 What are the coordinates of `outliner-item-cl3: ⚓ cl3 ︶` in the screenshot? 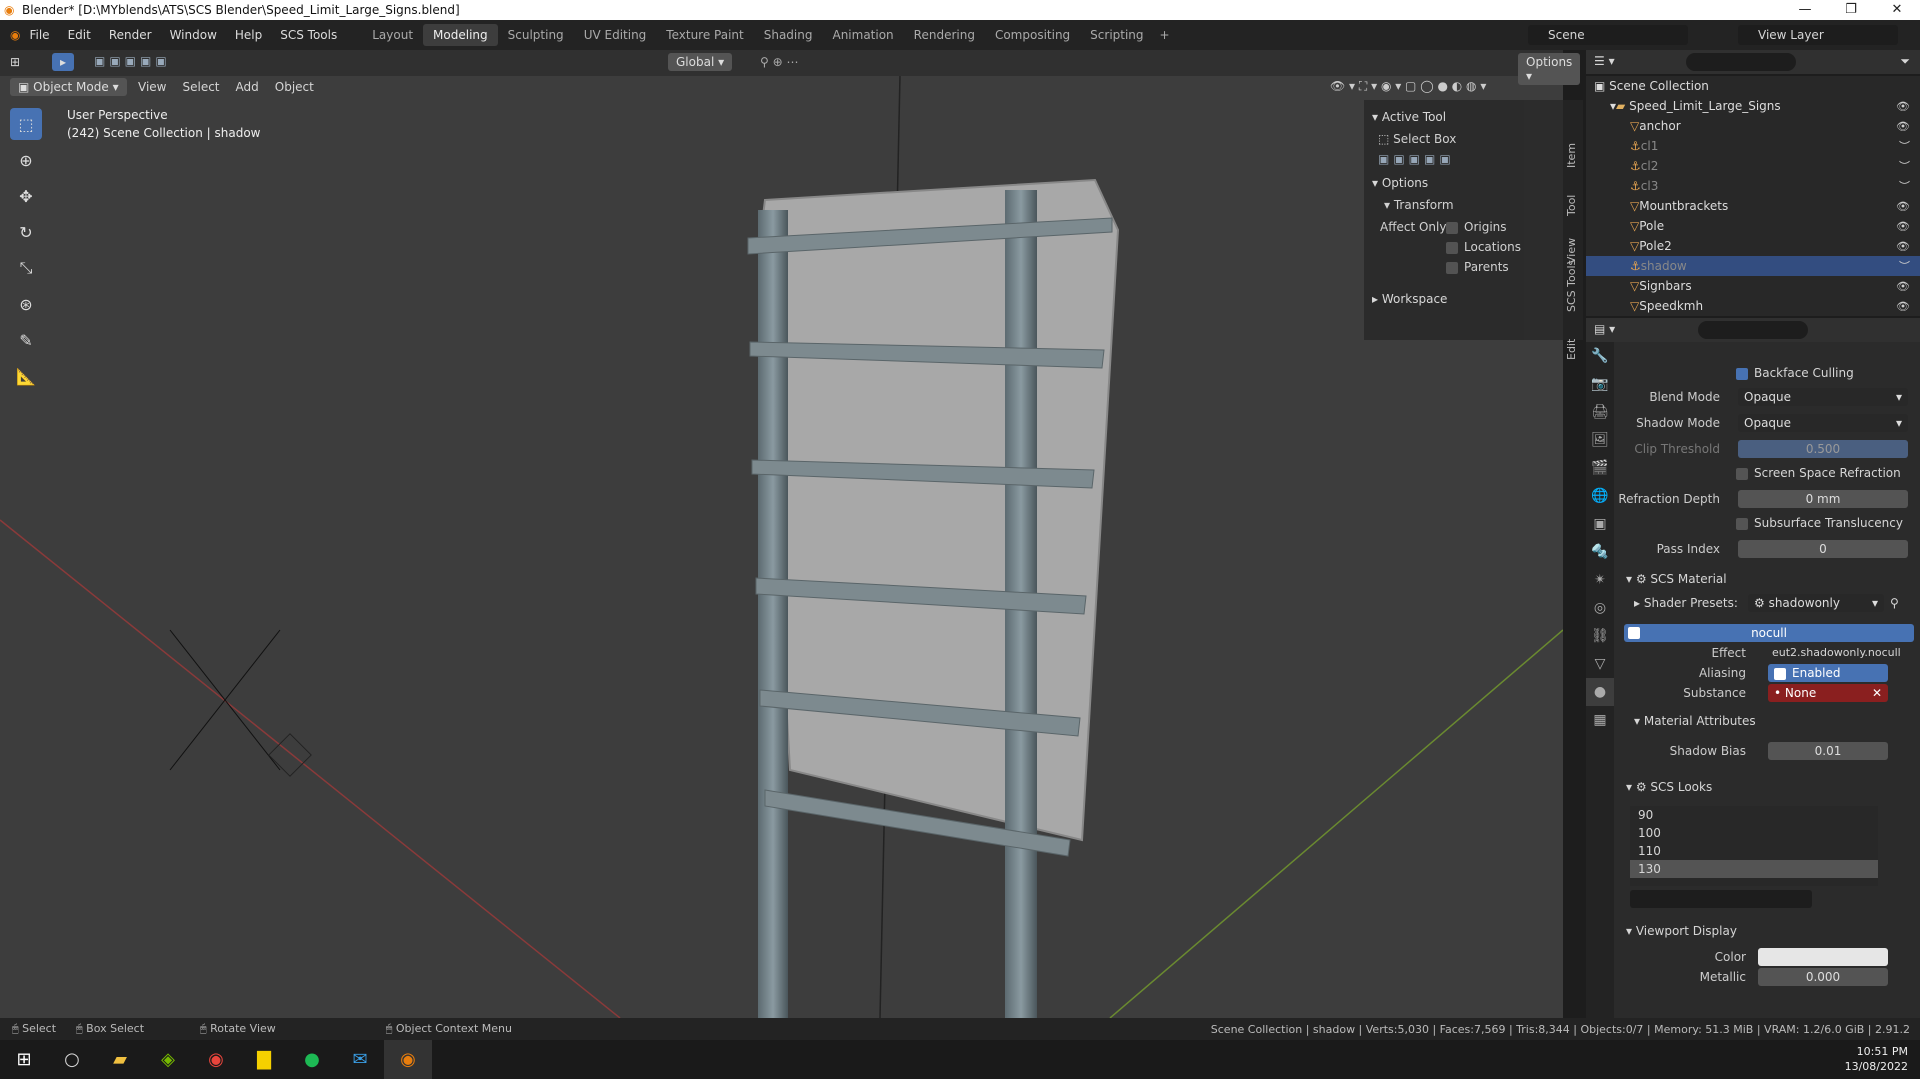 It's located at (1753, 186).